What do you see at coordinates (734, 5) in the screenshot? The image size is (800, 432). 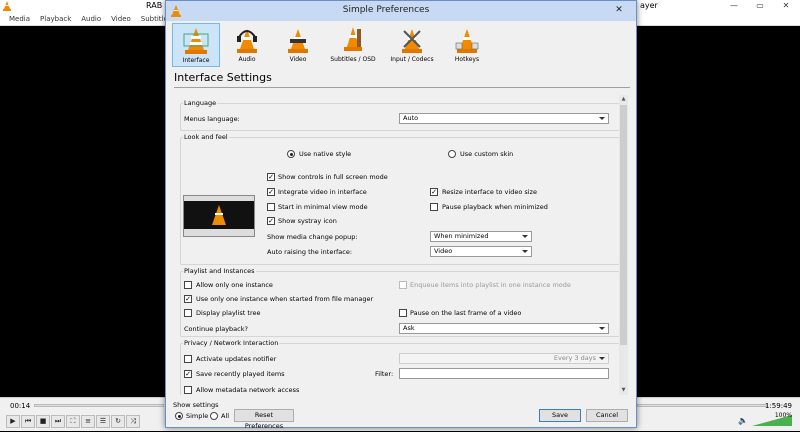 I see `minimize-icon: —` at bounding box center [734, 5].